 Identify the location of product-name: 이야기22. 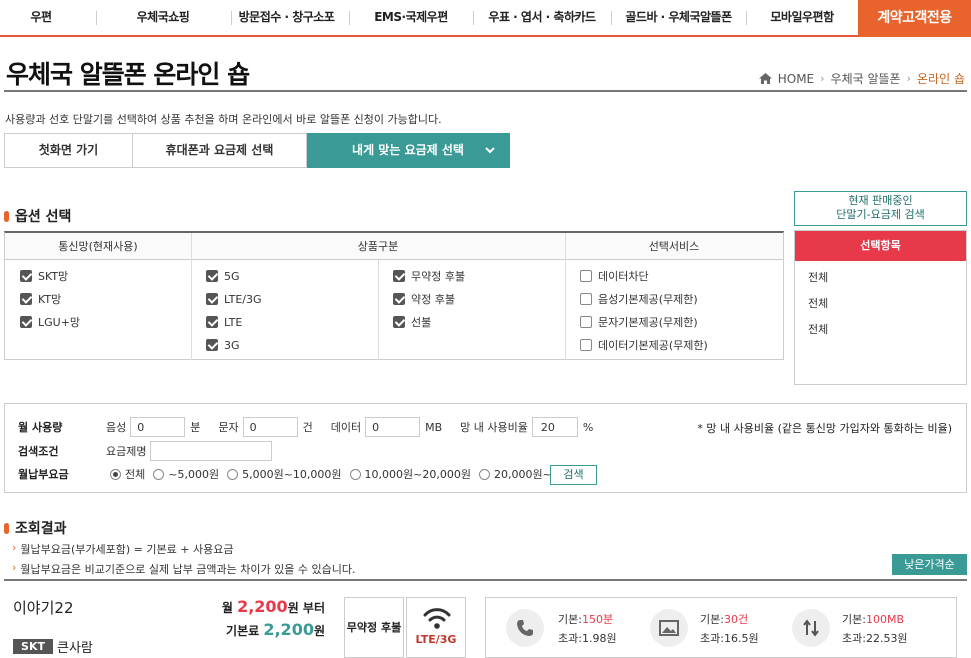
(43, 607).